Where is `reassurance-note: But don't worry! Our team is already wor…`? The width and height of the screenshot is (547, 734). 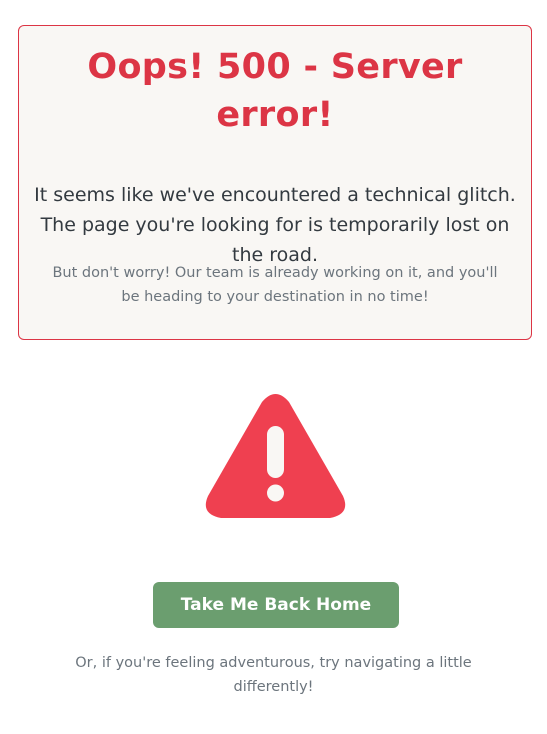 reassurance-note: But don't worry! Our team is already wor… is located at coordinates (275, 285).